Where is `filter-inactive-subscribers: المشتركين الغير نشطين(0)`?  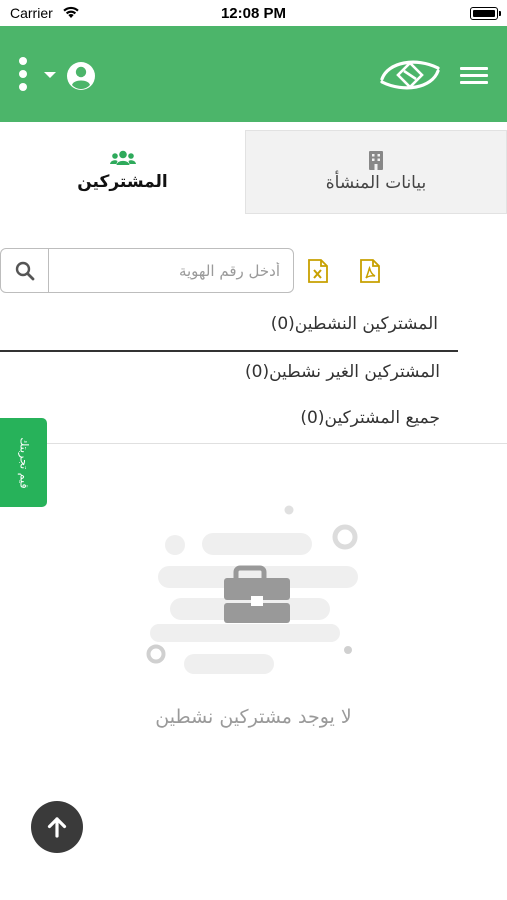
filter-inactive-subscribers: المشتركين الغير نشطين(0) is located at coordinates (230, 377).